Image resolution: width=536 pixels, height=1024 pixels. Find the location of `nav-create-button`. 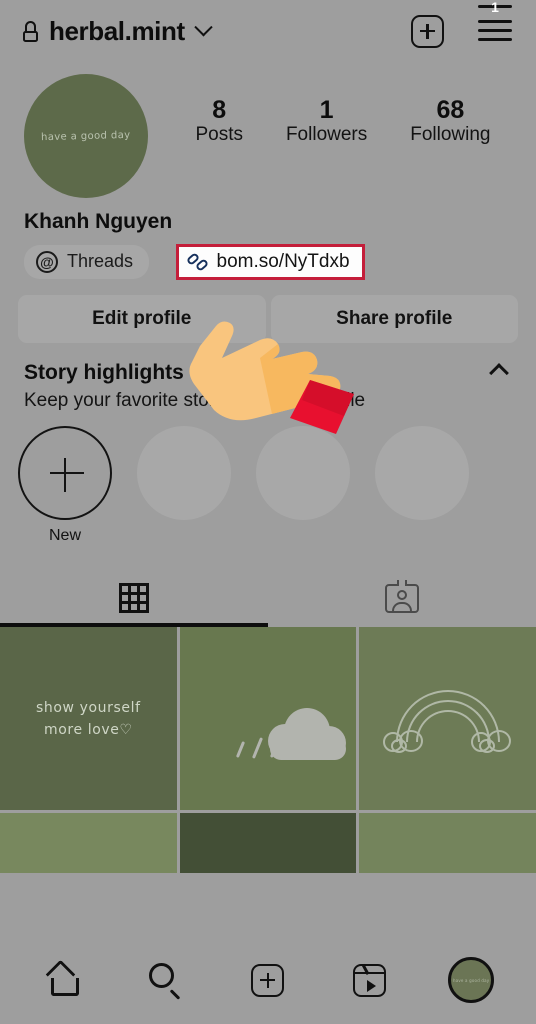

nav-create-button is located at coordinates (268, 980).